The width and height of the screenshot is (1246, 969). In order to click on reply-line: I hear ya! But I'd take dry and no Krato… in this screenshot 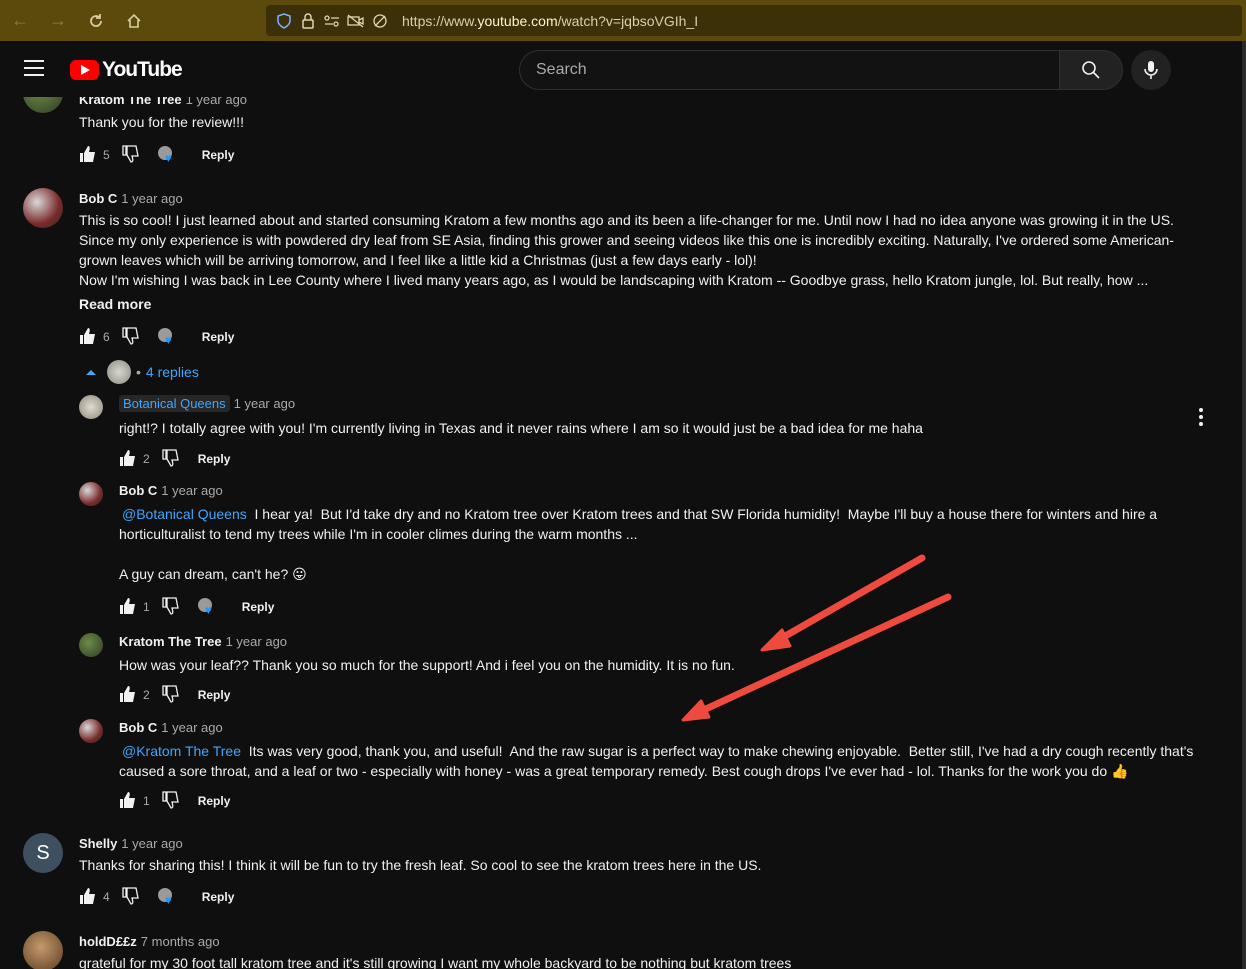, I will do `click(702, 514)`.